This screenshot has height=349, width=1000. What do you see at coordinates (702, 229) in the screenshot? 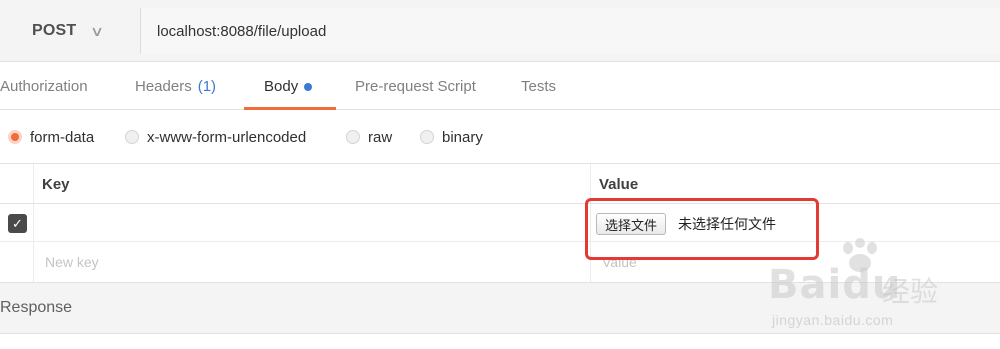
I see `annotation-highlight-box` at bounding box center [702, 229].